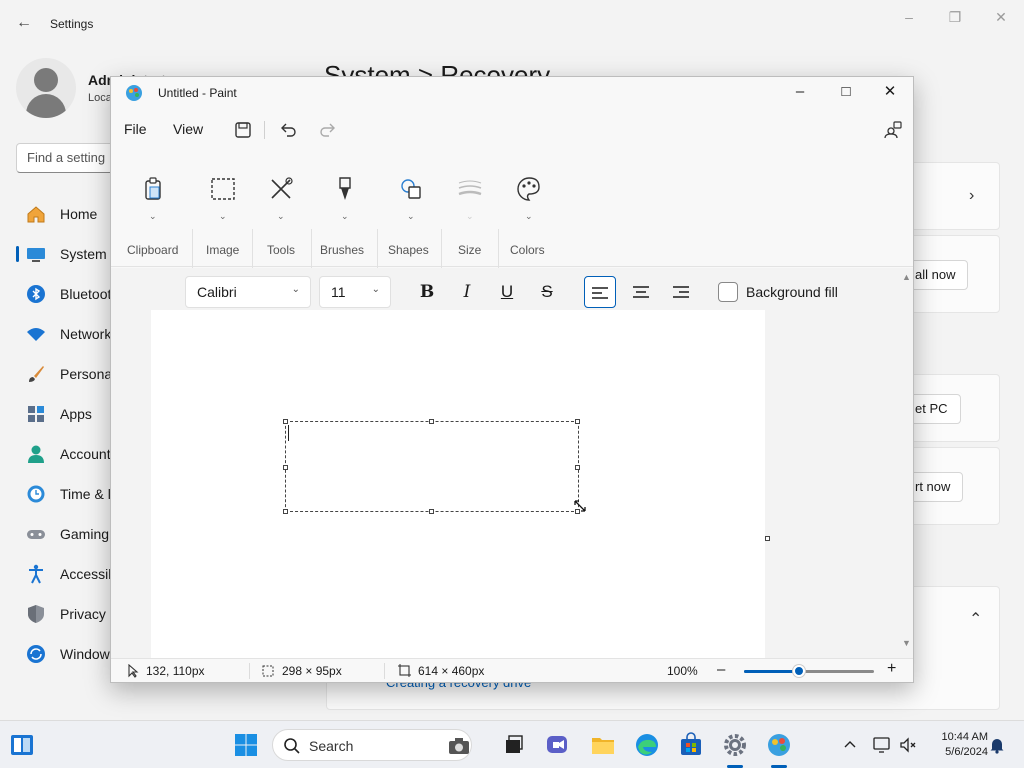 The height and width of the screenshot is (768, 1024). Describe the element at coordinates (36, 255) in the screenshot. I see `system-icon` at that location.